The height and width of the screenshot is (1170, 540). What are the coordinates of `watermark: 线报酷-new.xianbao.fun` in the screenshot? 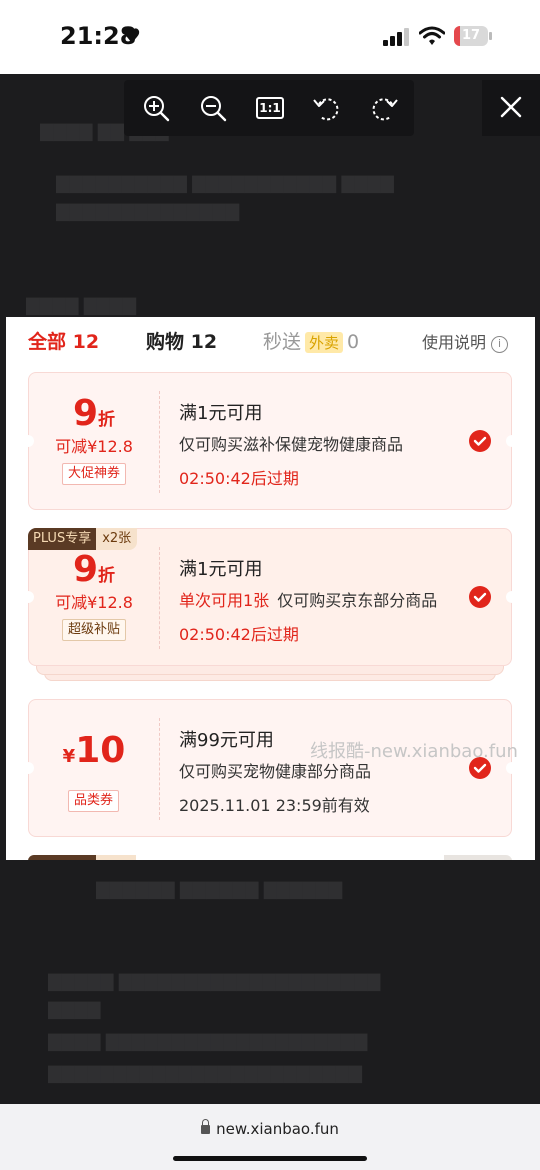 It's located at (414, 751).